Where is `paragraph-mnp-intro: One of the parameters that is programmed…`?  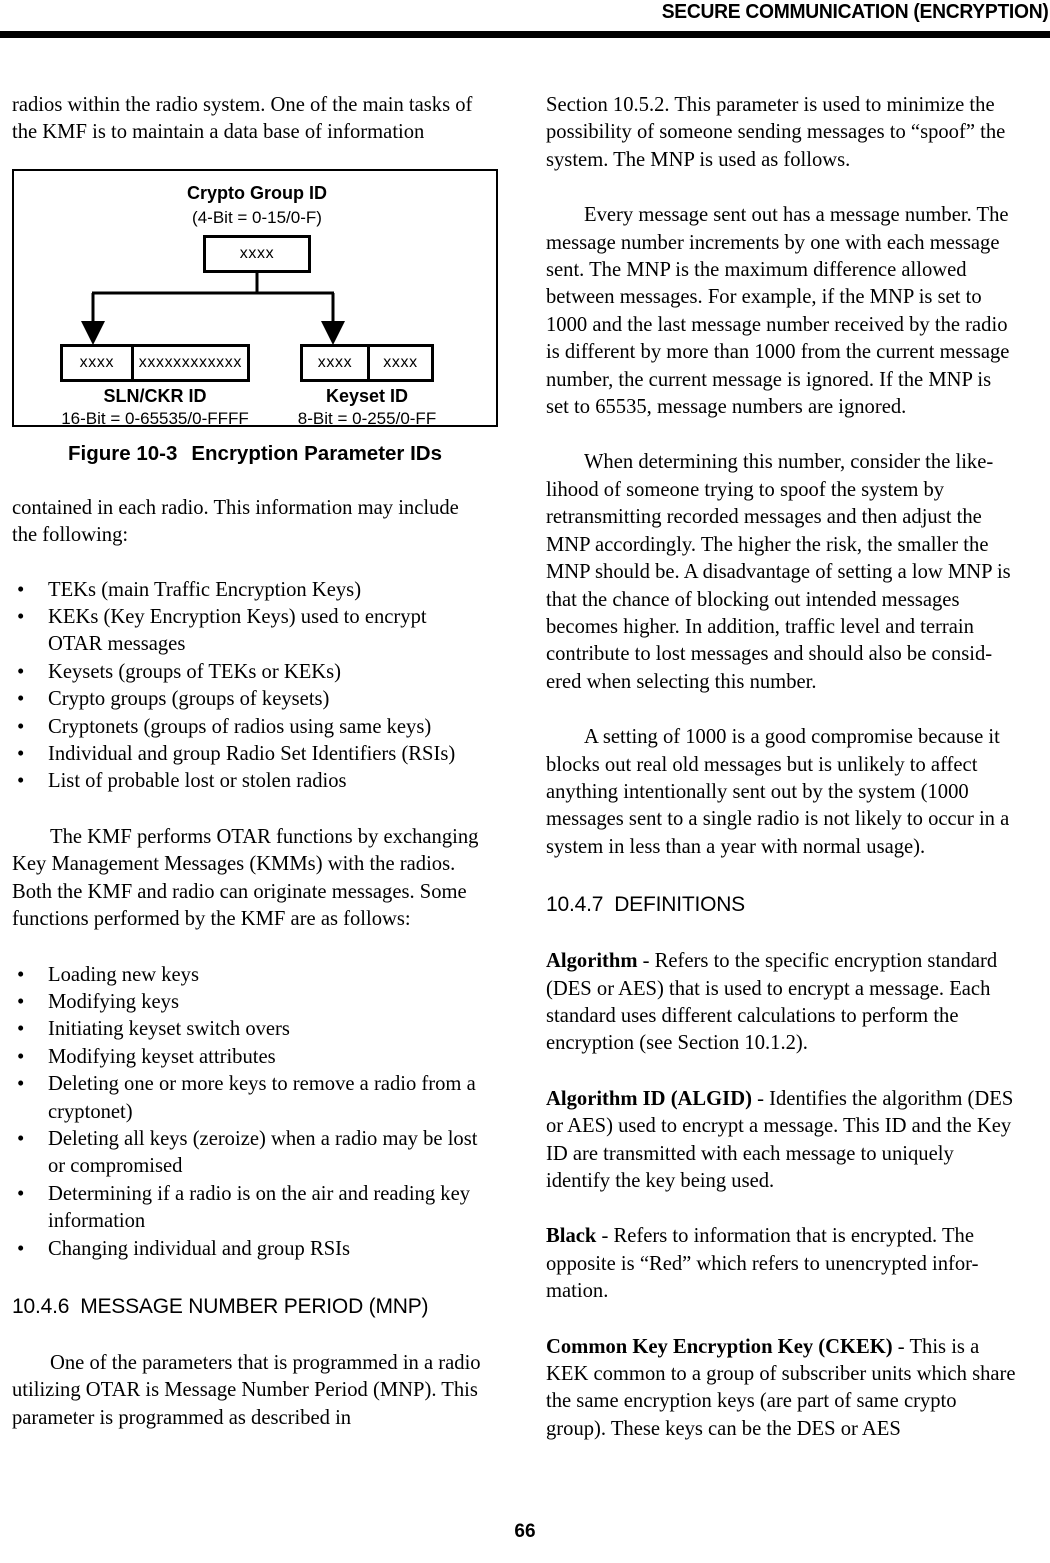
paragraph-mnp-intro: One of the parameters that is programmed… is located at coordinates (246, 1390).